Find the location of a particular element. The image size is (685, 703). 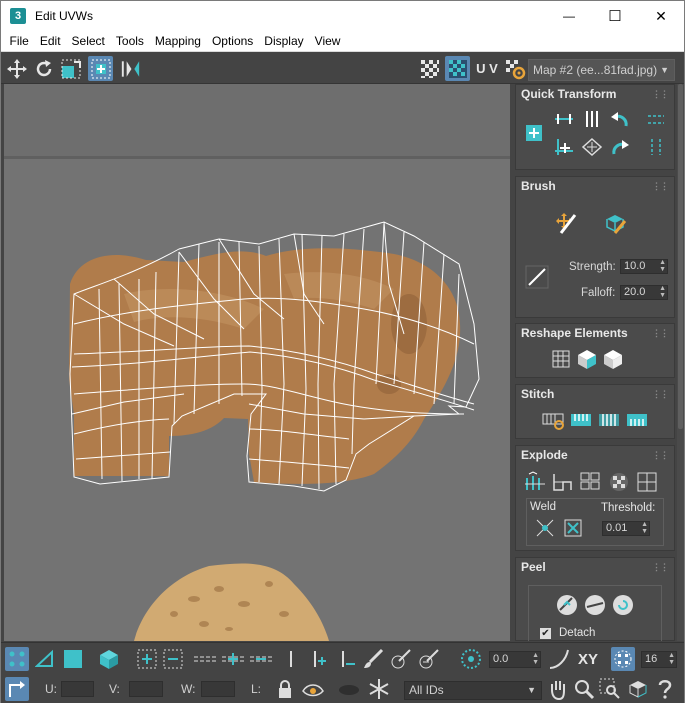

rotate-cw-button is located at coordinates (620, 147).